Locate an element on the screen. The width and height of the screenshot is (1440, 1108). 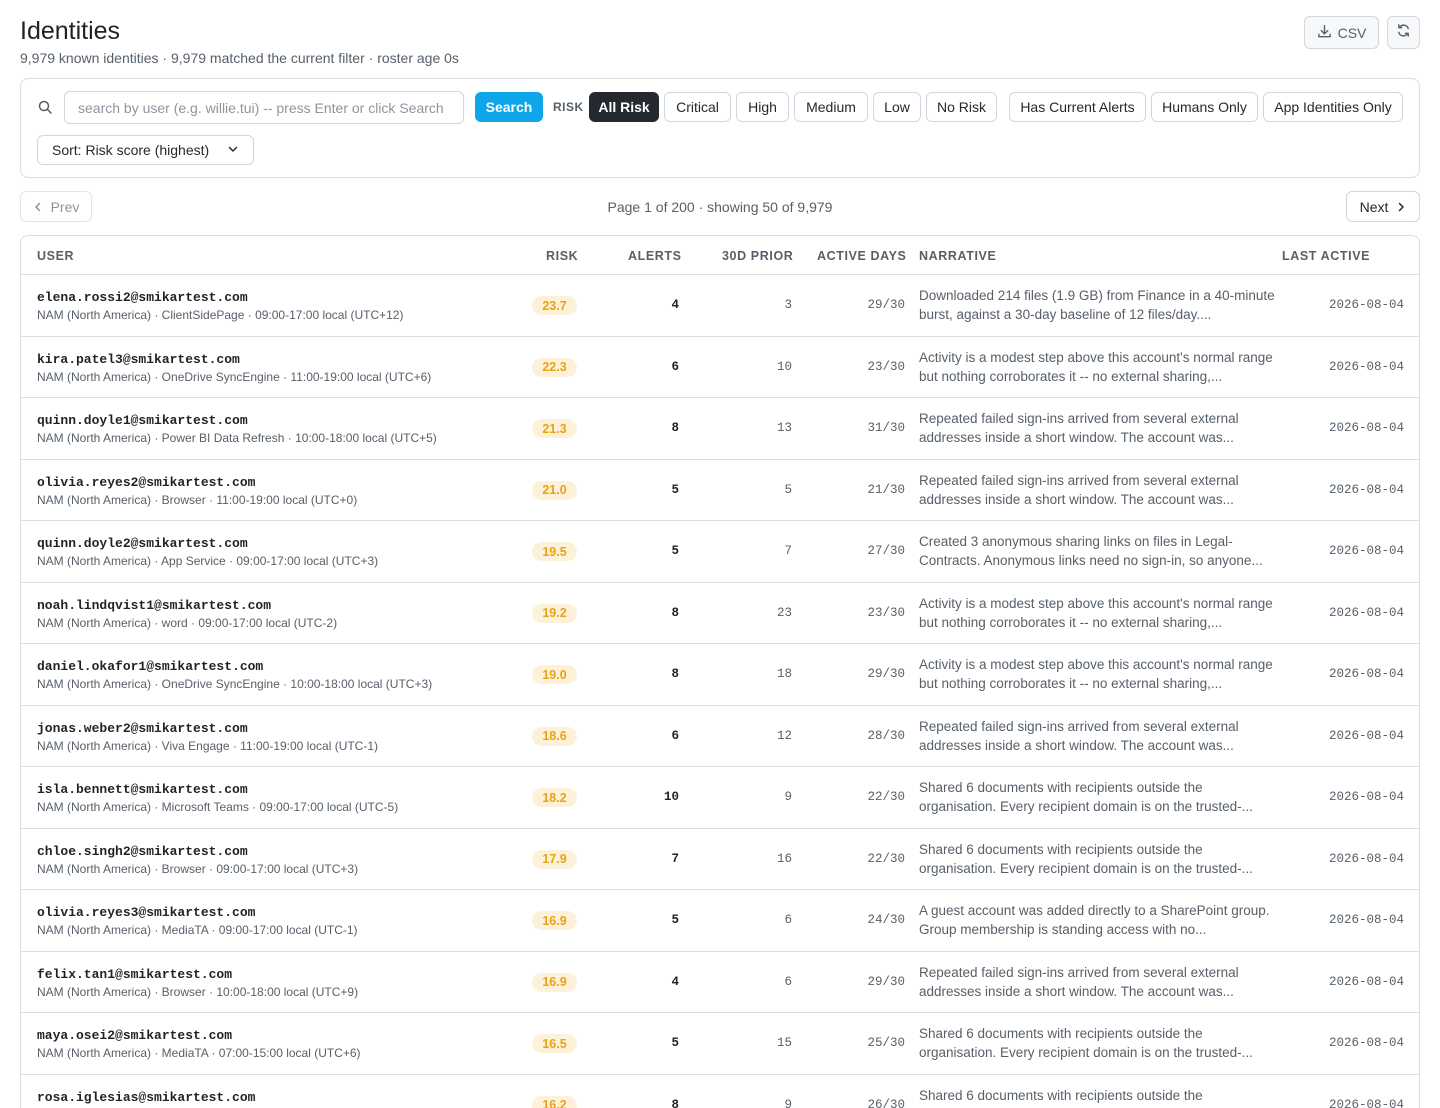
search-input is located at coordinates (264, 107).